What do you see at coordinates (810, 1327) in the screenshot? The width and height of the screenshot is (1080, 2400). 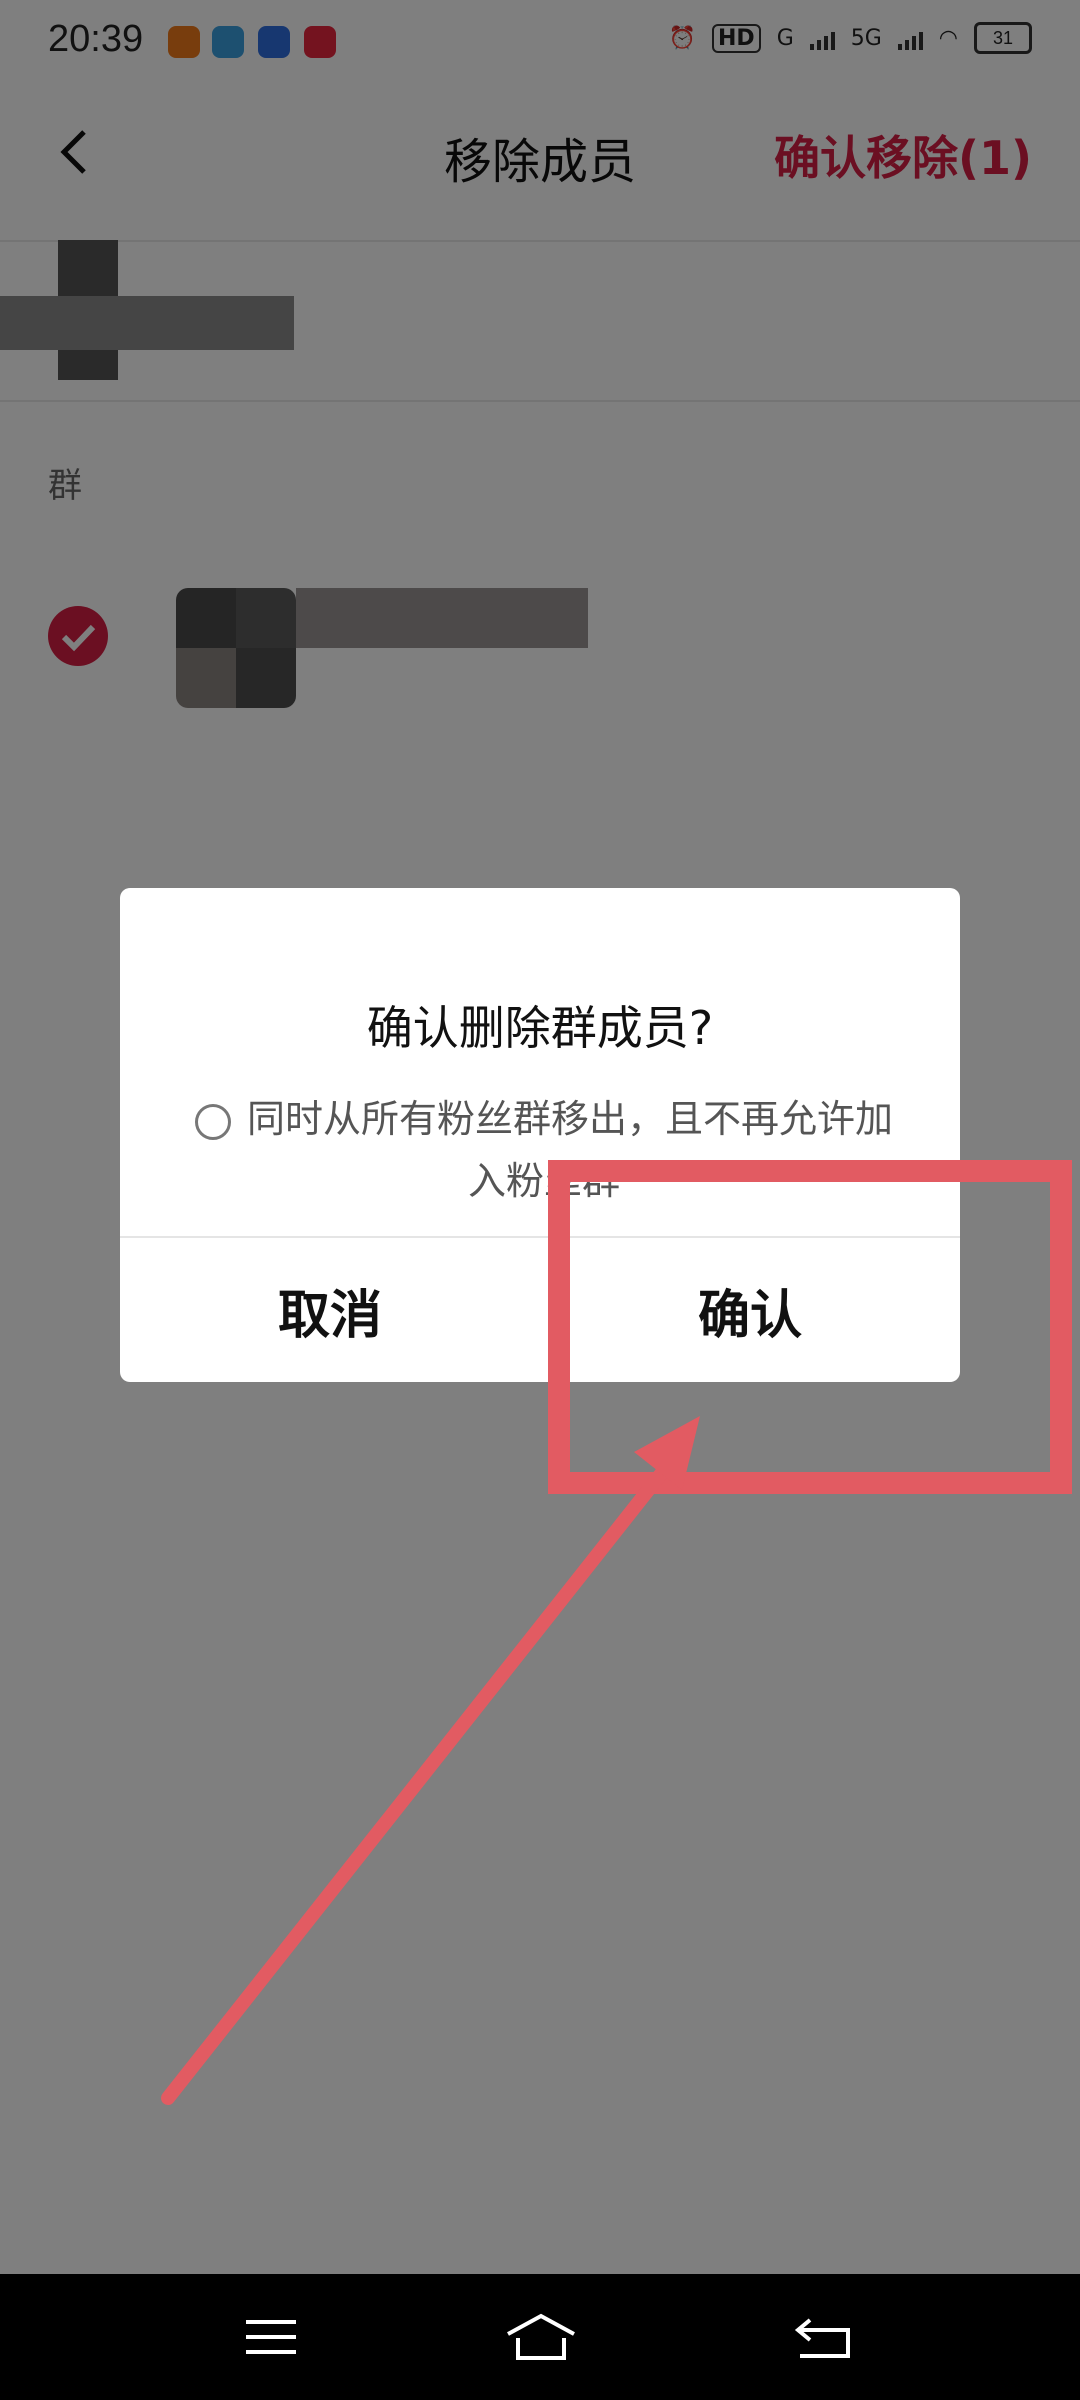 I see `highlight-box` at bounding box center [810, 1327].